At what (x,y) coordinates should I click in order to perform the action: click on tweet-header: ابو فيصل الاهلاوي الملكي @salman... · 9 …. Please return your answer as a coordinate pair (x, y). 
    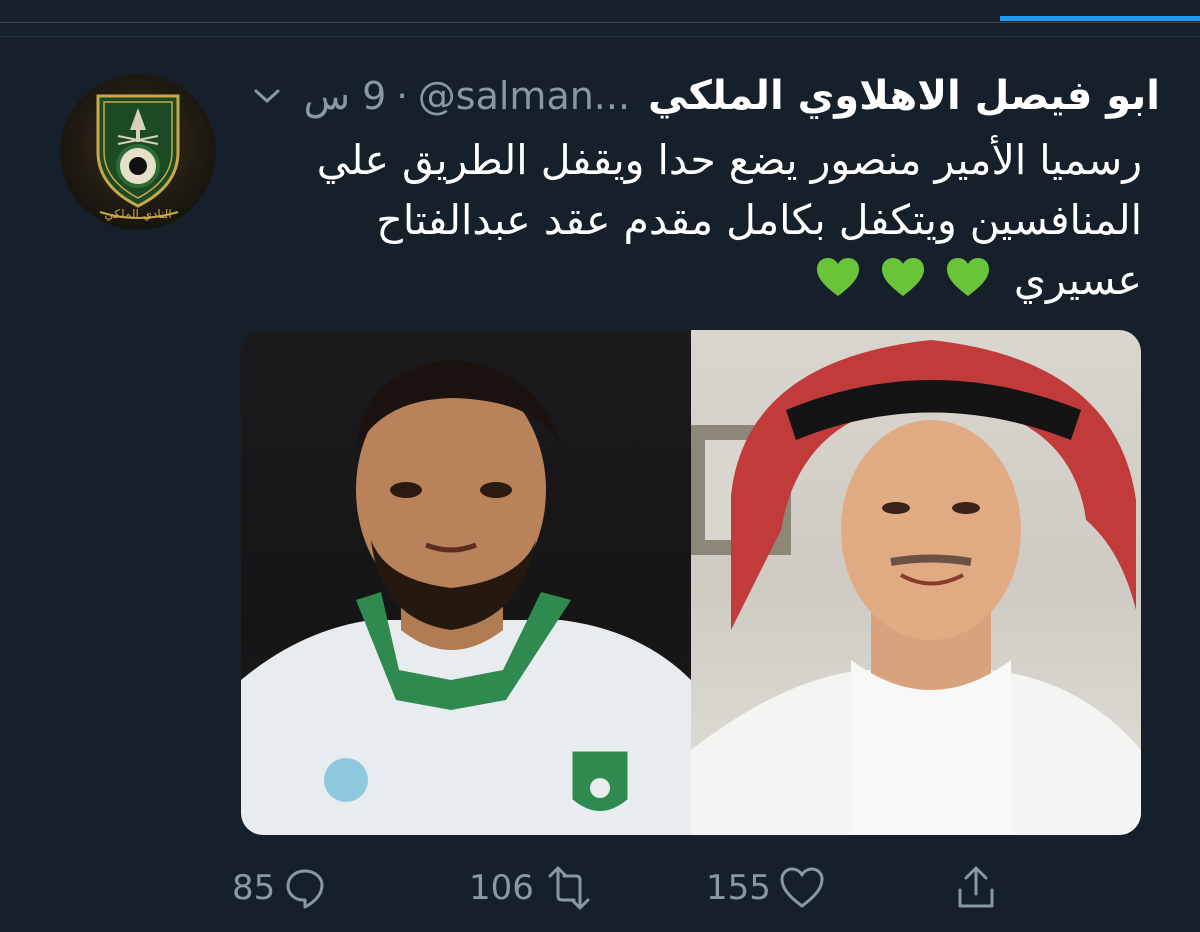
    Looking at the image, I should click on (706, 96).